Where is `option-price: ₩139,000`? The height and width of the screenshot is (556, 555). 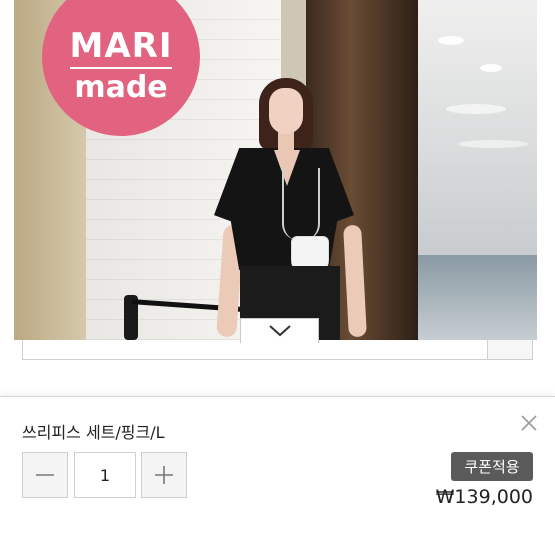
option-price: ₩139,000 is located at coordinates (484, 497).